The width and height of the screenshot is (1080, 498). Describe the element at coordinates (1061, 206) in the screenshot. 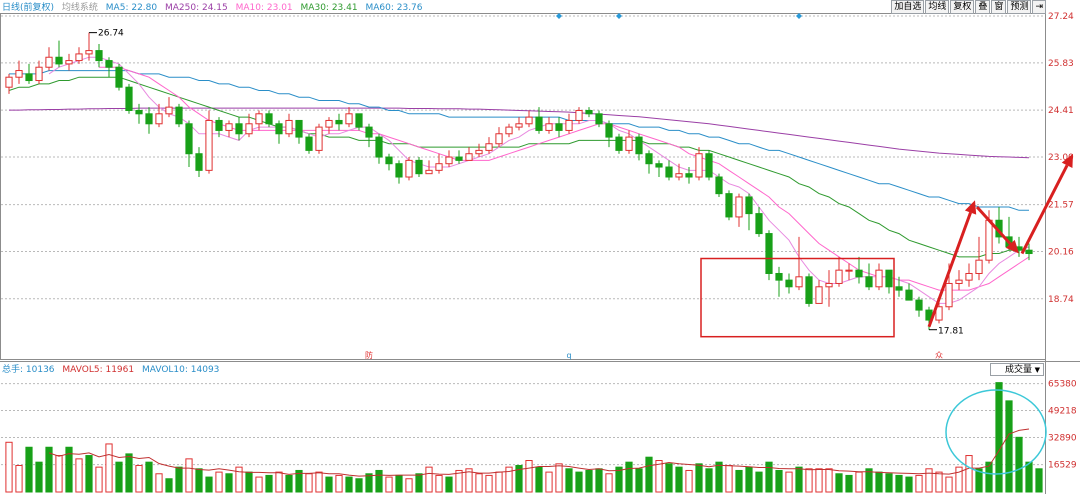

I see `price-tick-label: 21.57` at that location.